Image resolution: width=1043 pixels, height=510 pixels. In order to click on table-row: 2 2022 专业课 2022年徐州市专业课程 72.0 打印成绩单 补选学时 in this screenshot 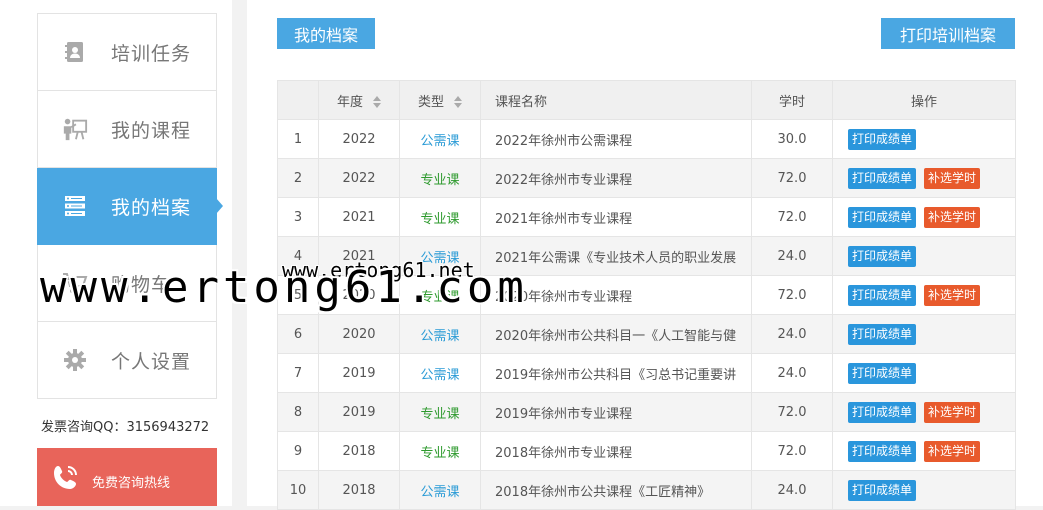, I will do `click(646, 178)`.